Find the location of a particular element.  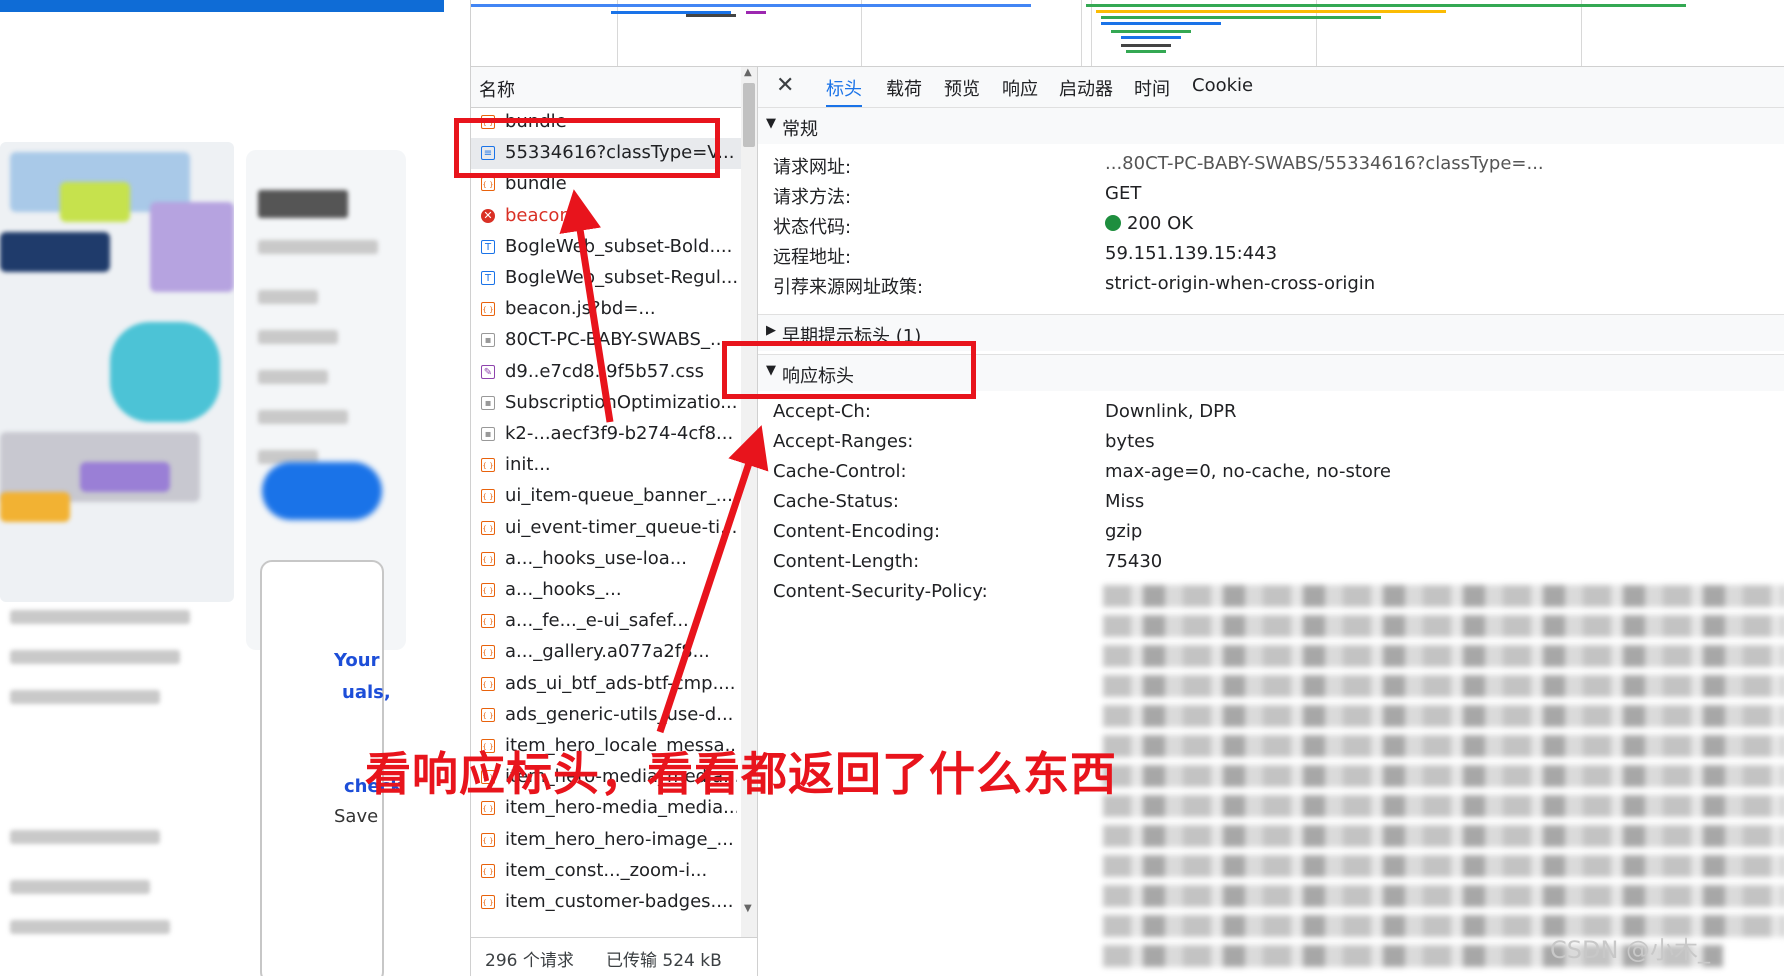

annotation-arrows is located at coordinates (664, 461).